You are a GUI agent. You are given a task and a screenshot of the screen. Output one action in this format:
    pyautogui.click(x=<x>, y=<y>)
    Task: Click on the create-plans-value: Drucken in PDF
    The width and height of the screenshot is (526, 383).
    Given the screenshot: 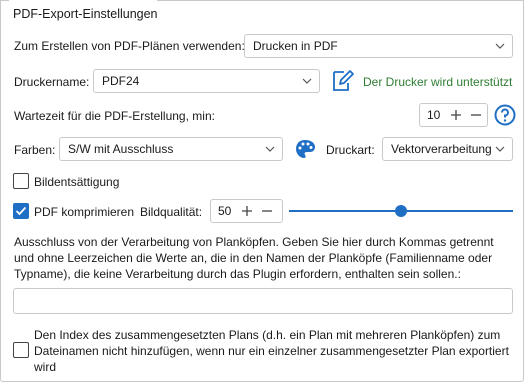 What is the action you would take?
    pyautogui.click(x=295, y=46)
    